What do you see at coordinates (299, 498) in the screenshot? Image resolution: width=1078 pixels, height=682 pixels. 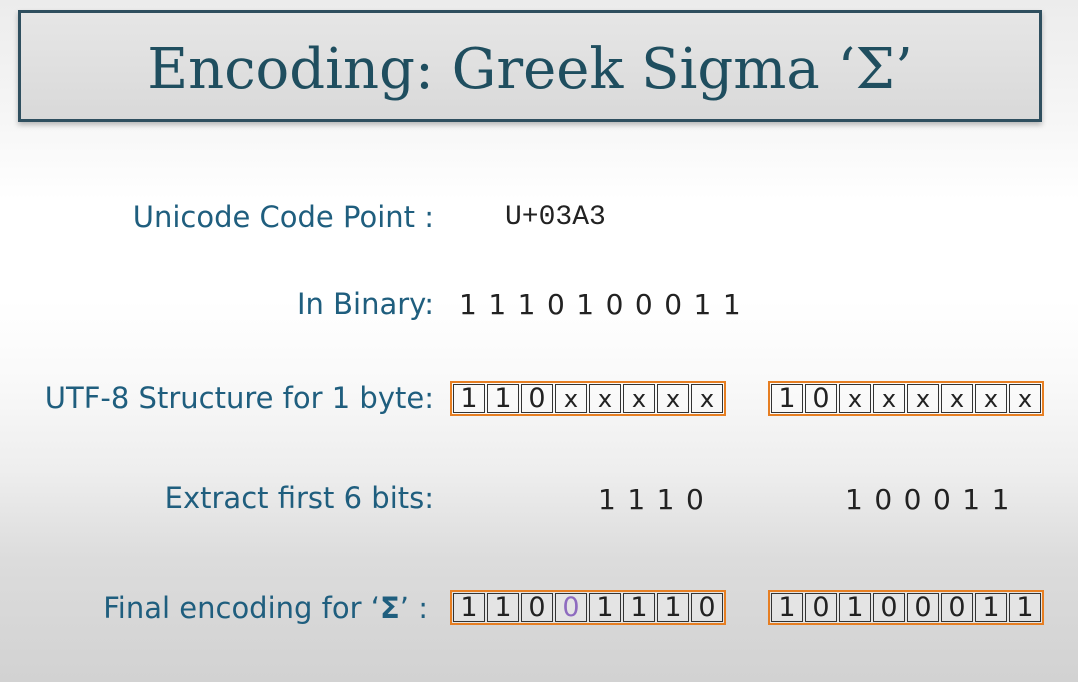 I see `extract-label: Extract first 6 bits:` at bounding box center [299, 498].